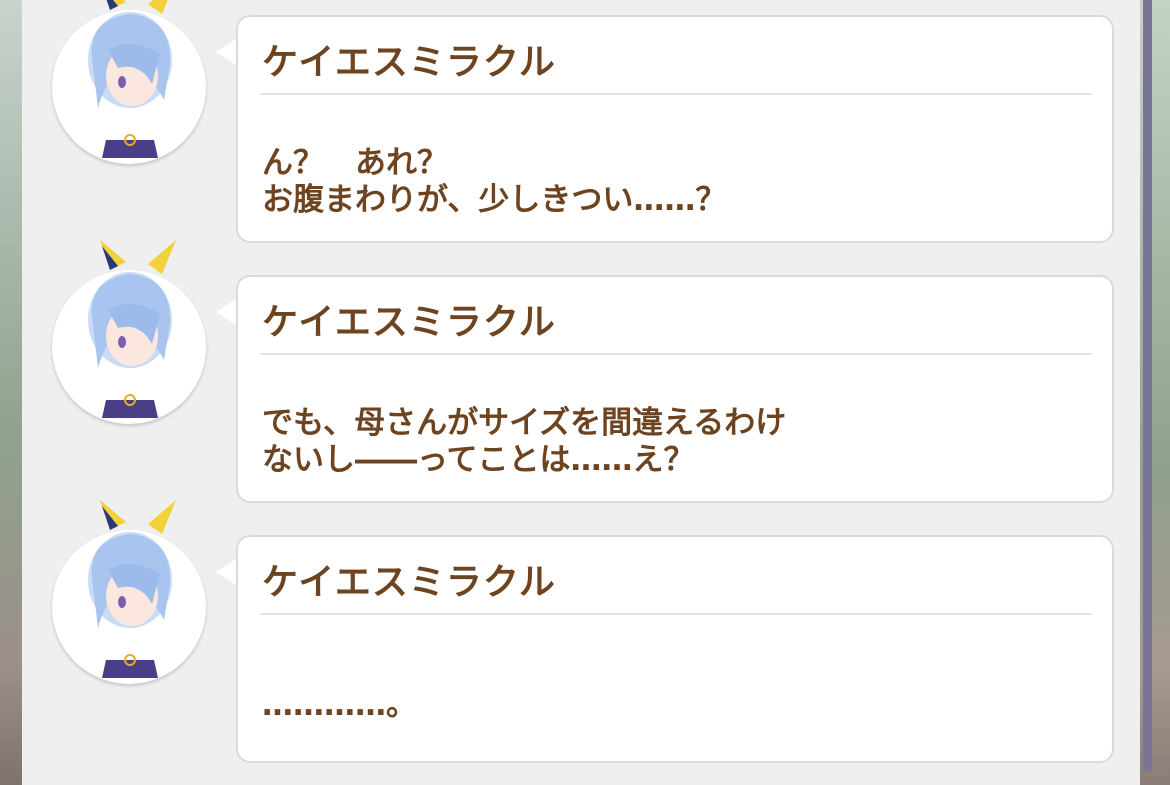 This screenshot has height=785, width=1170. Describe the element at coordinates (11, 392) in the screenshot. I see `background-left-edge` at that location.